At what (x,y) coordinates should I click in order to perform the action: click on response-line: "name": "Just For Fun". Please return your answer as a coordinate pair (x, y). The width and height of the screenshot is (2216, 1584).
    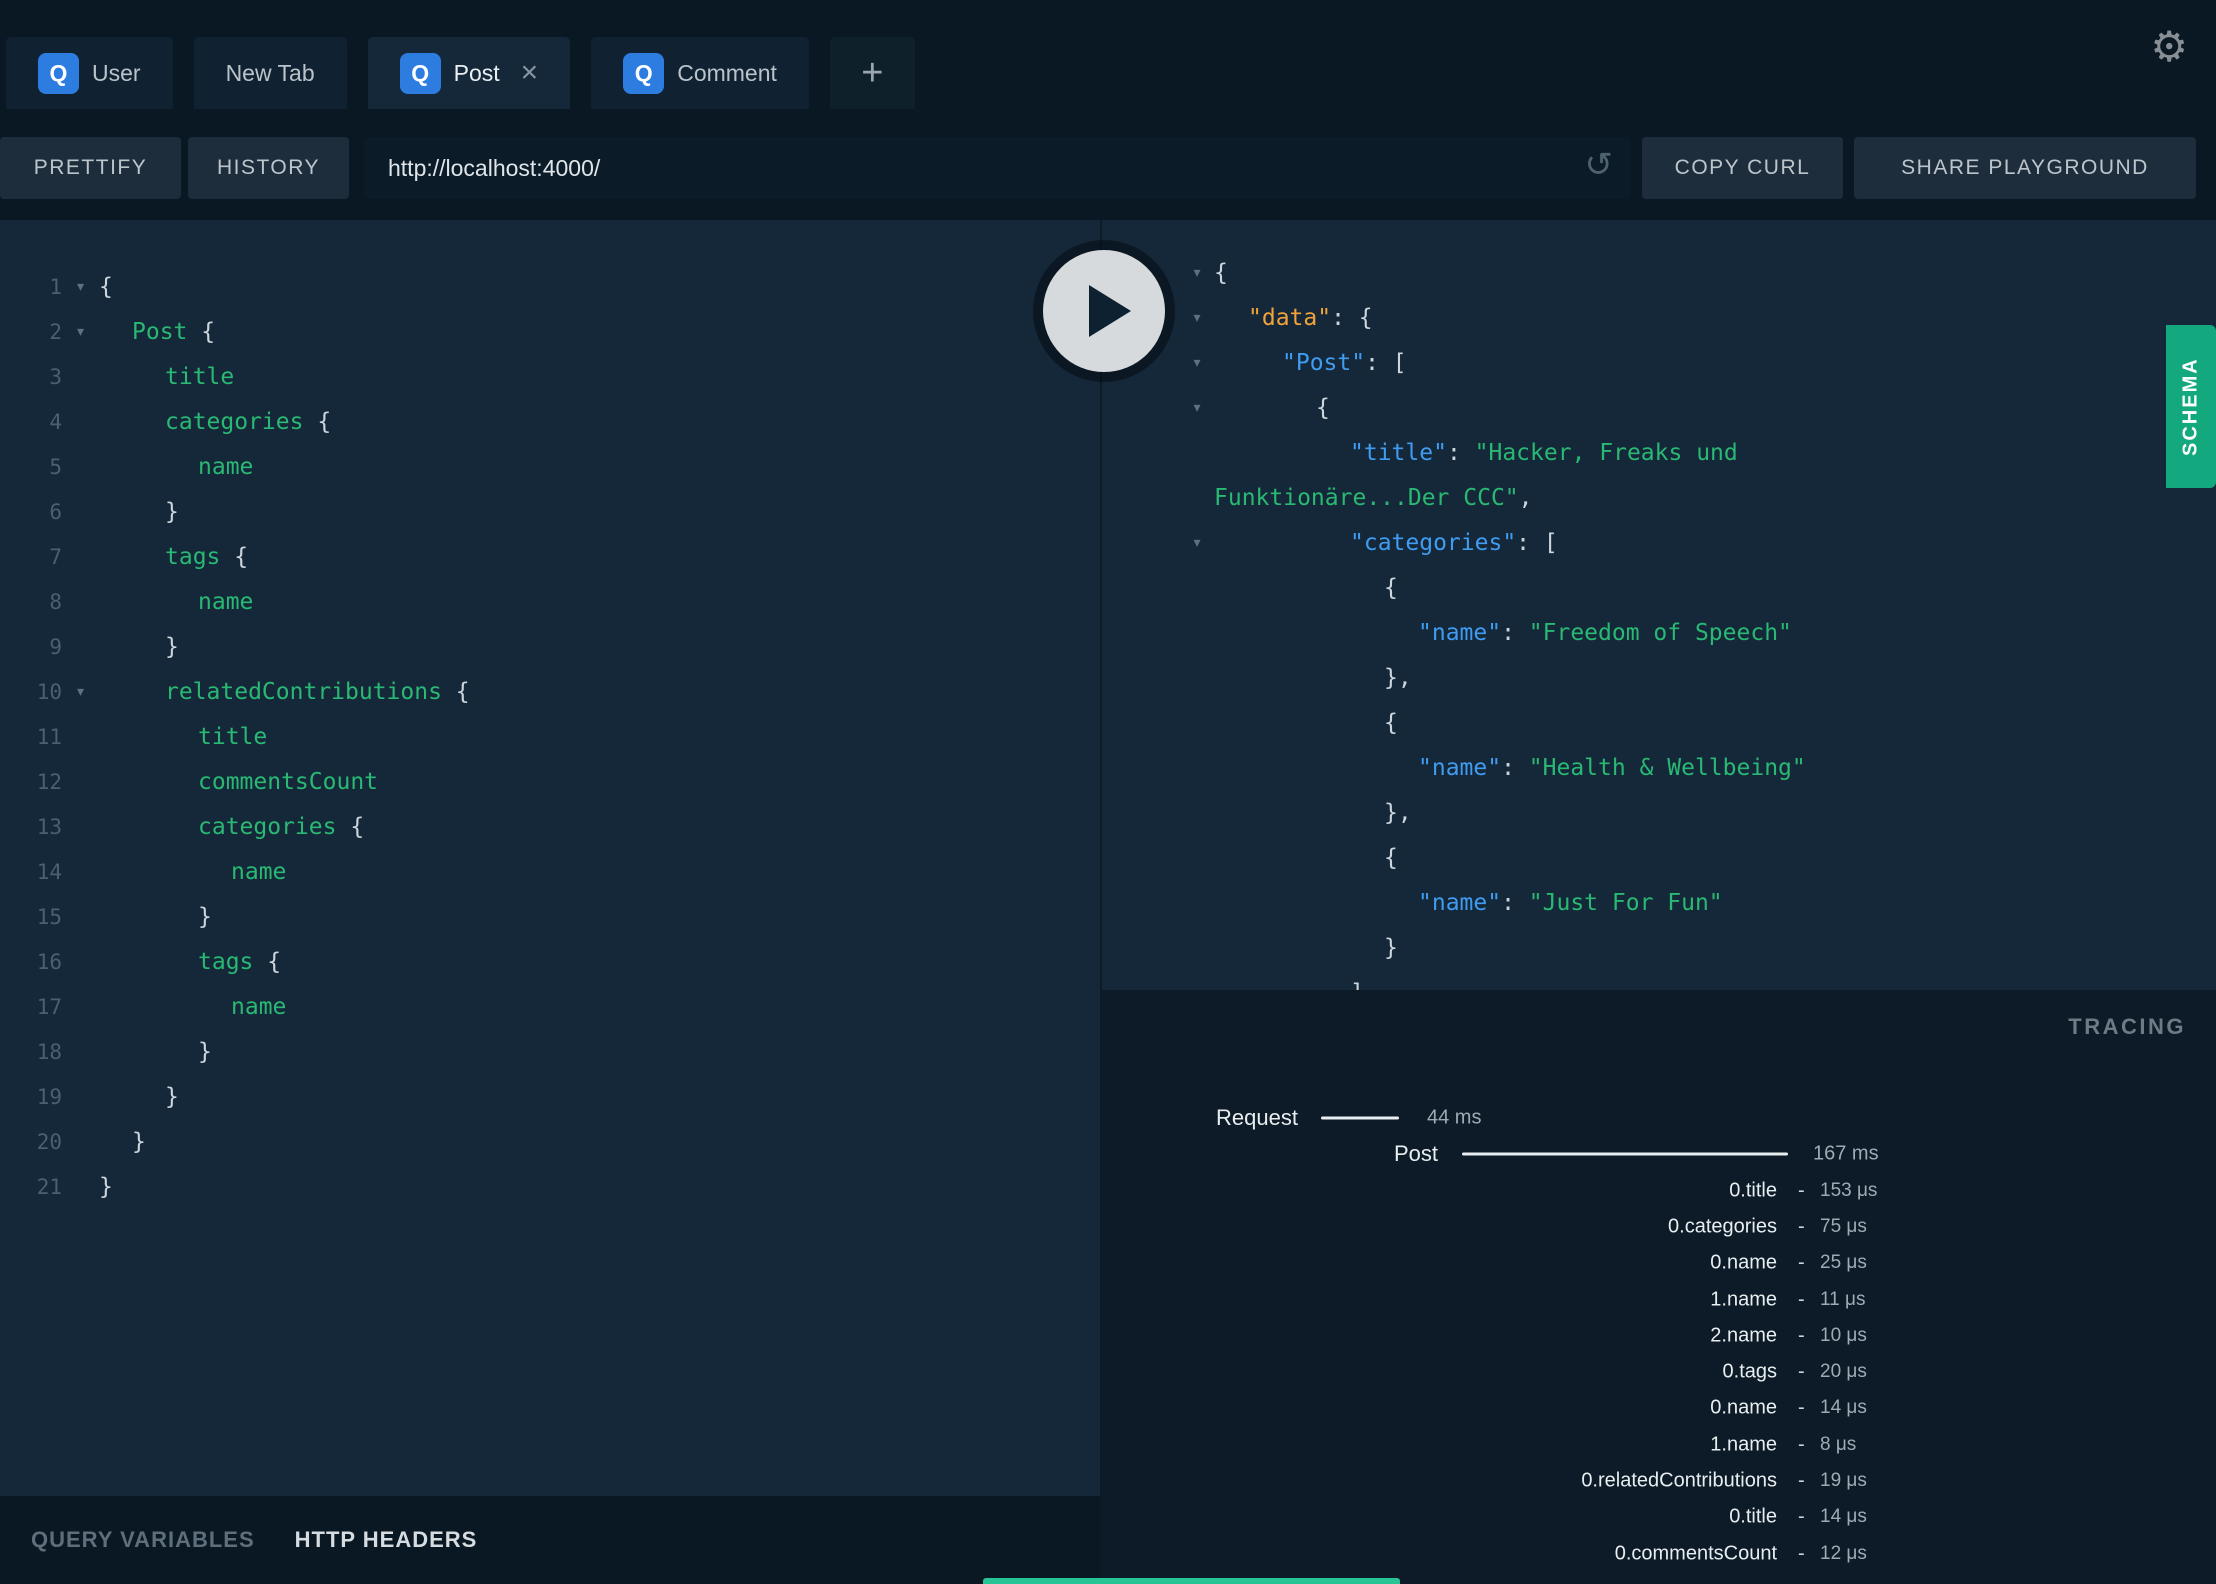
    Looking at the image, I should click on (1659, 902).